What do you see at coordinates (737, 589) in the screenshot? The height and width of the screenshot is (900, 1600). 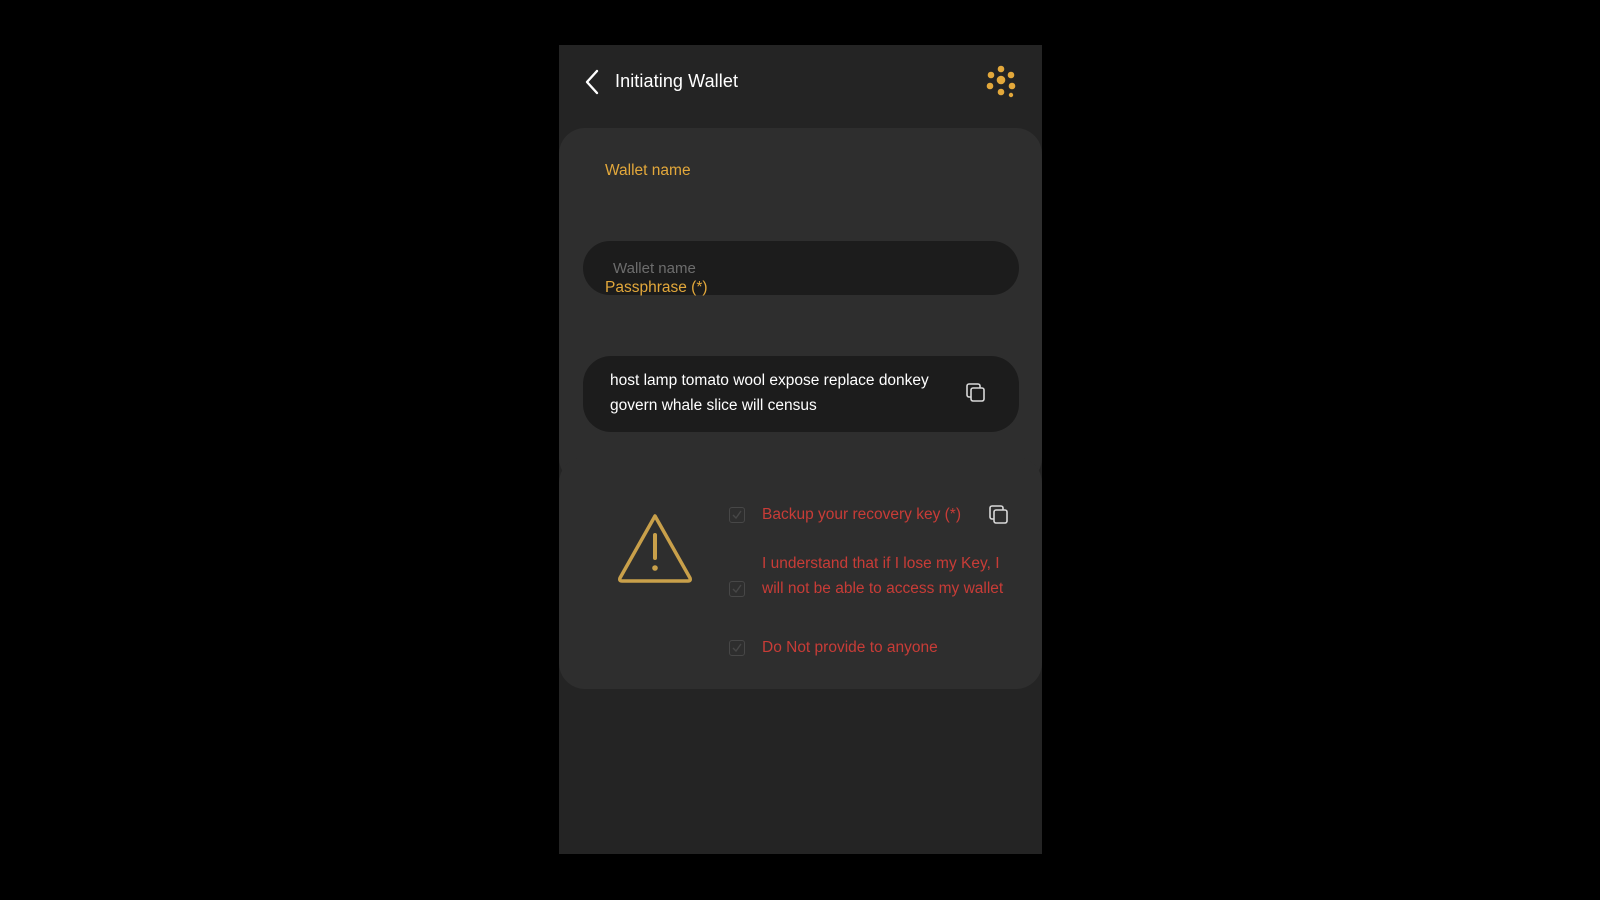 I see `checkbox-understand` at bounding box center [737, 589].